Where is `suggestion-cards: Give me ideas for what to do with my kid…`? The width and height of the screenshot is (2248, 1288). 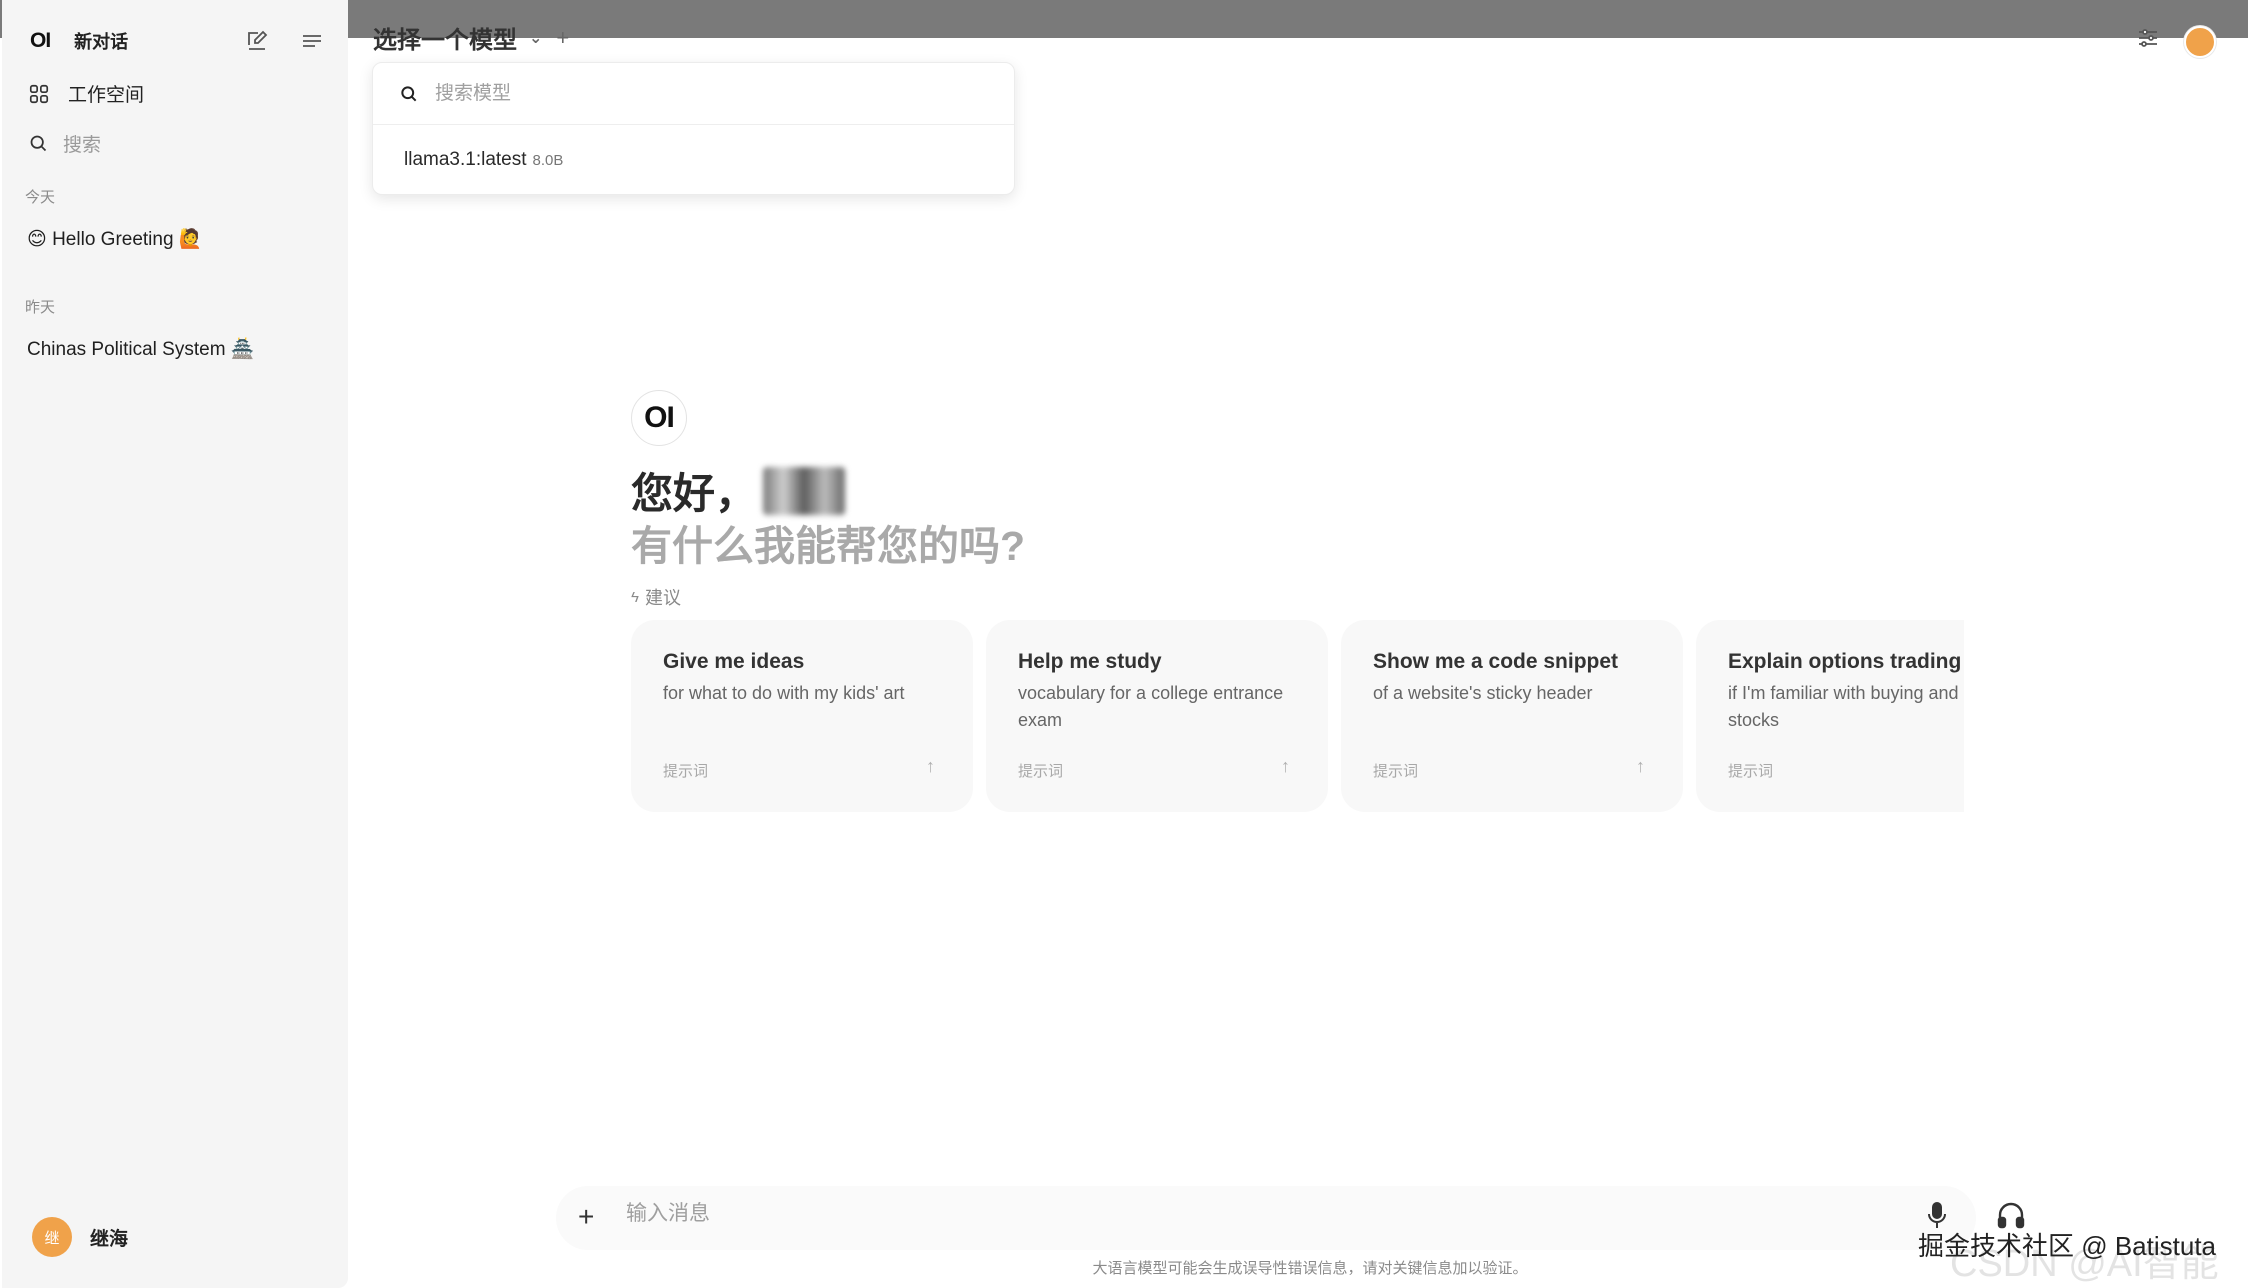
suggestion-cards: Give me ideas for what to do with my kid… is located at coordinates (1297, 717).